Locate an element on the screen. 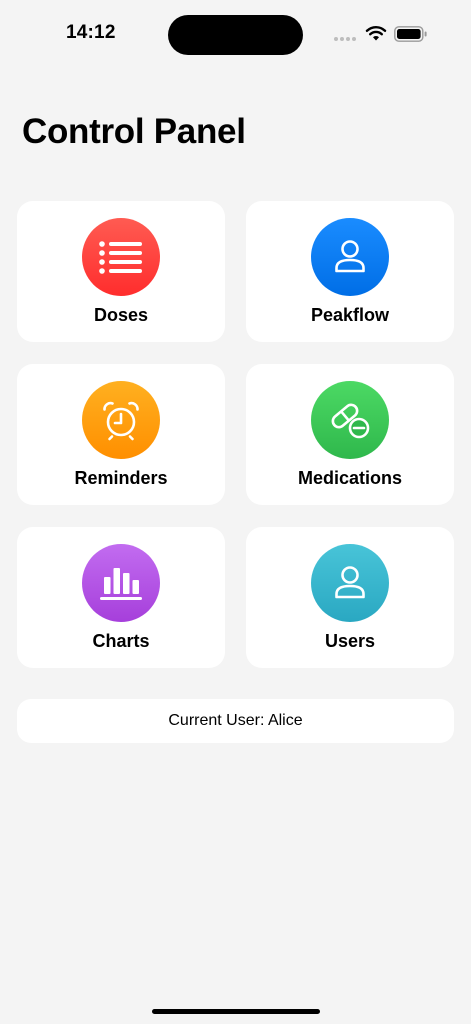  charts-label: Charts is located at coordinates (121, 641).